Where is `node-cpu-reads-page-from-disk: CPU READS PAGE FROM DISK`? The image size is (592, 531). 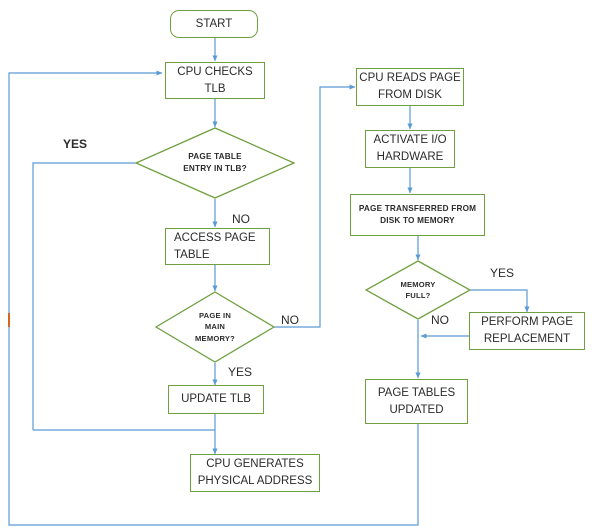
node-cpu-reads-page-from-disk: CPU READS PAGE FROM DISK is located at coordinates (410, 87).